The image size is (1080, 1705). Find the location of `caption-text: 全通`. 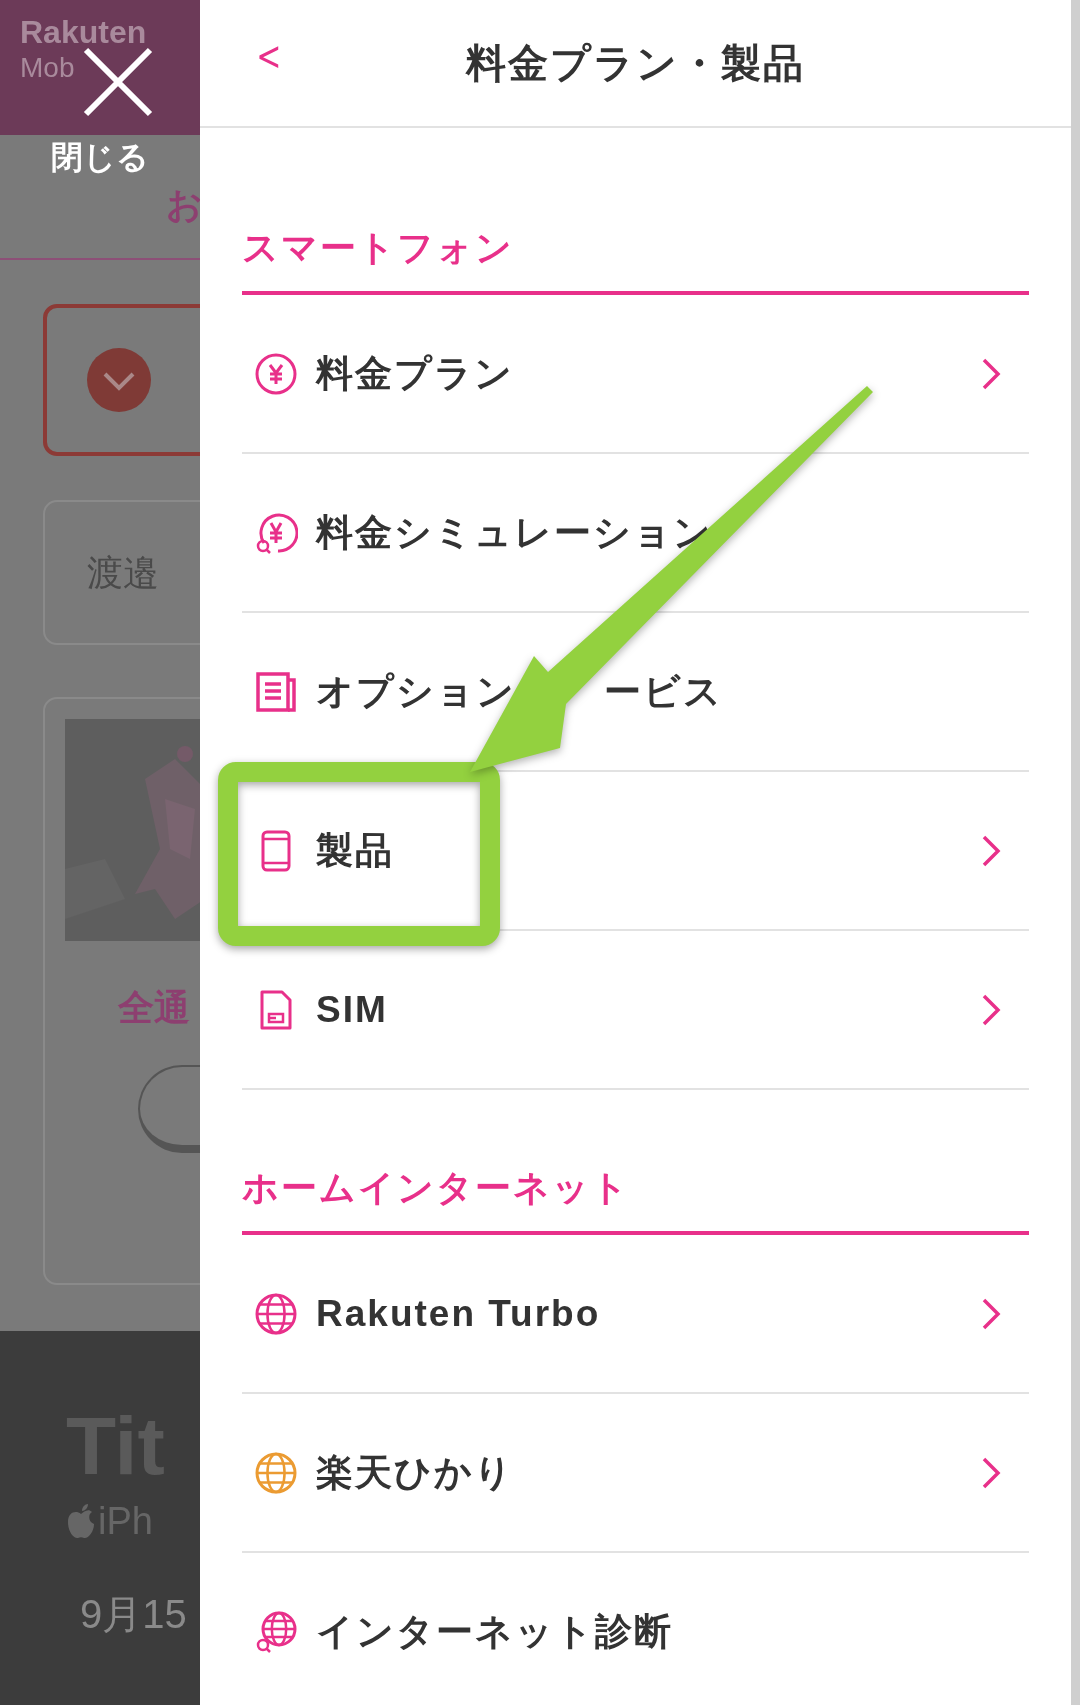

caption-text: 全通 is located at coordinates (154, 1008).